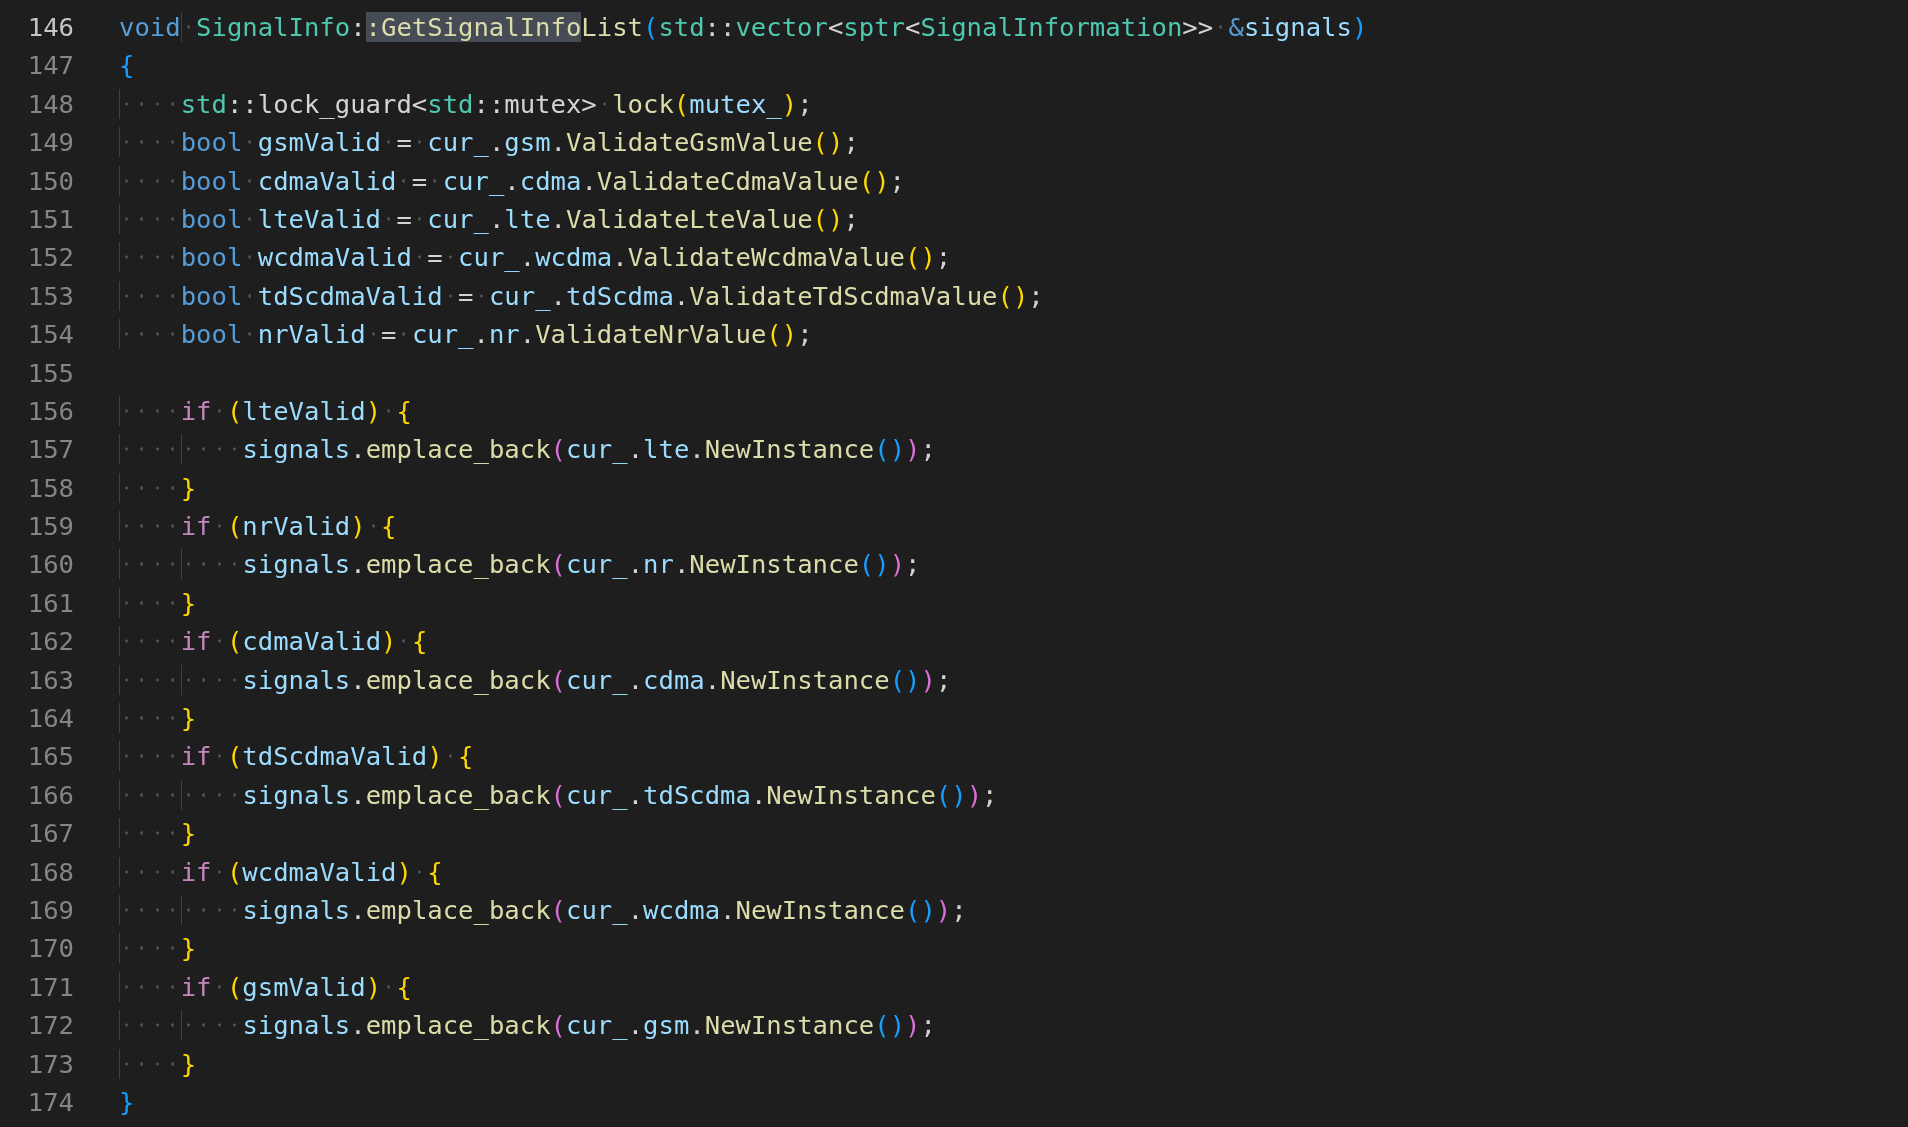 The image size is (1908, 1127). What do you see at coordinates (50, 450) in the screenshot?
I see `line-number: 157` at bounding box center [50, 450].